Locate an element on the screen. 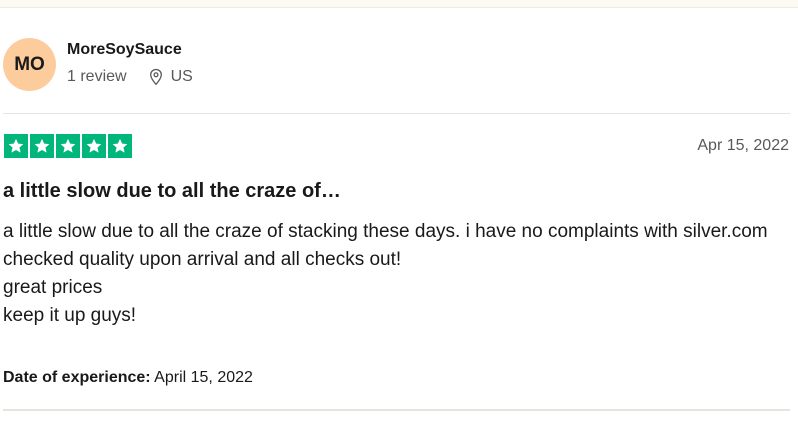 Image resolution: width=798 pixels, height=427 pixels. review-body-line: great prices is located at coordinates (53, 287).